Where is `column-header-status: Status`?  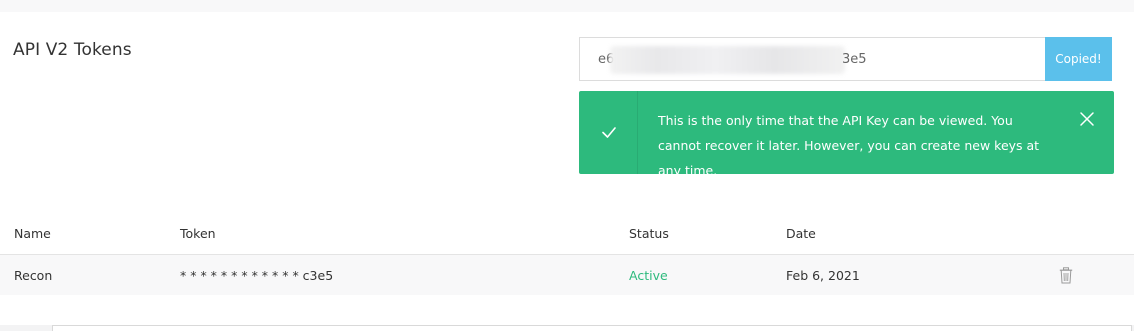
column-header-status: Status is located at coordinates (649, 233).